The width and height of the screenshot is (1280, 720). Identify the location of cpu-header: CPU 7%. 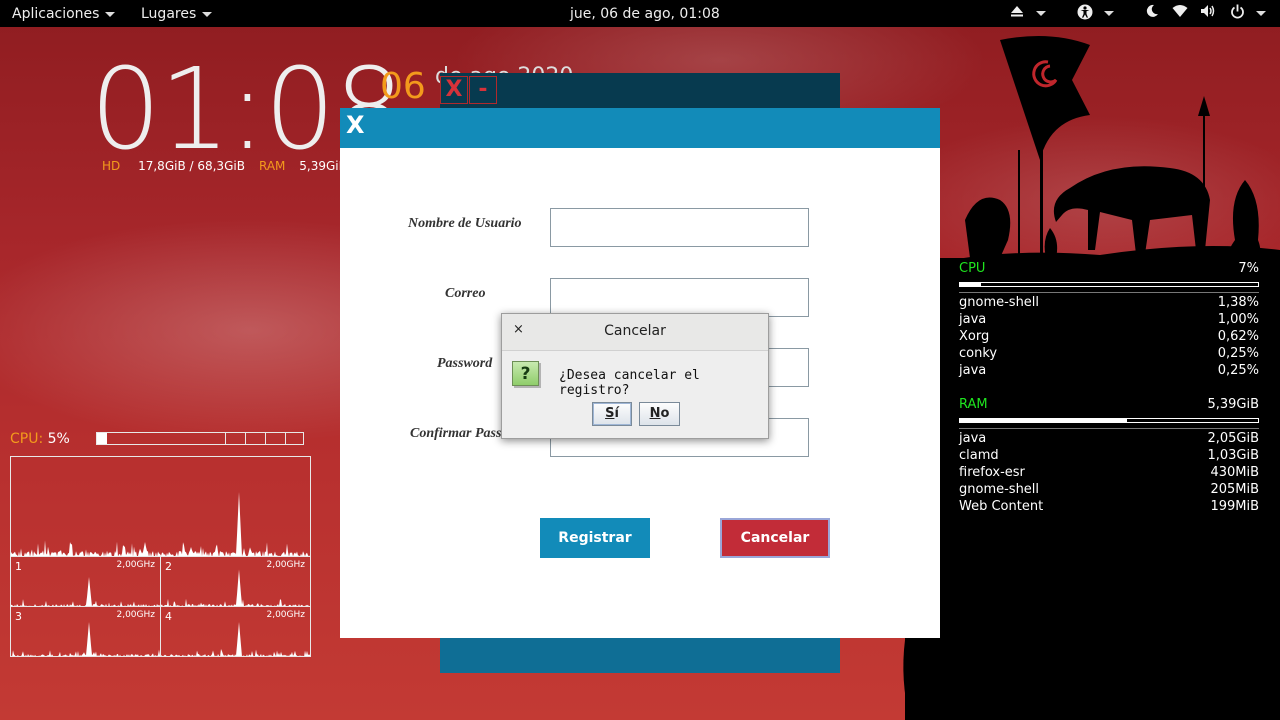
(1109, 268).